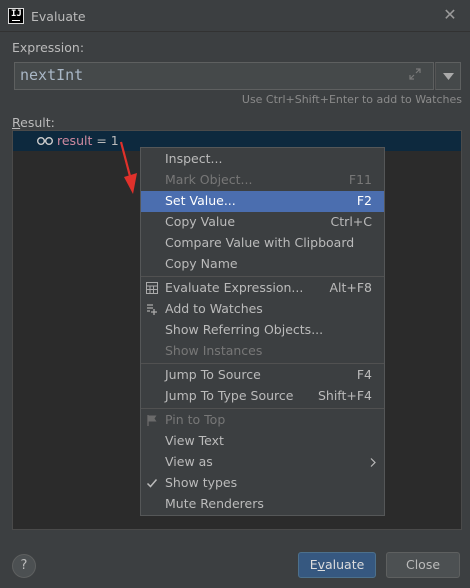 Image resolution: width=470 pixels, height=588 pixels. Describe the element at coordinates (51, 75) in the screenshot. I see `expression-value: nextInt` at that location.